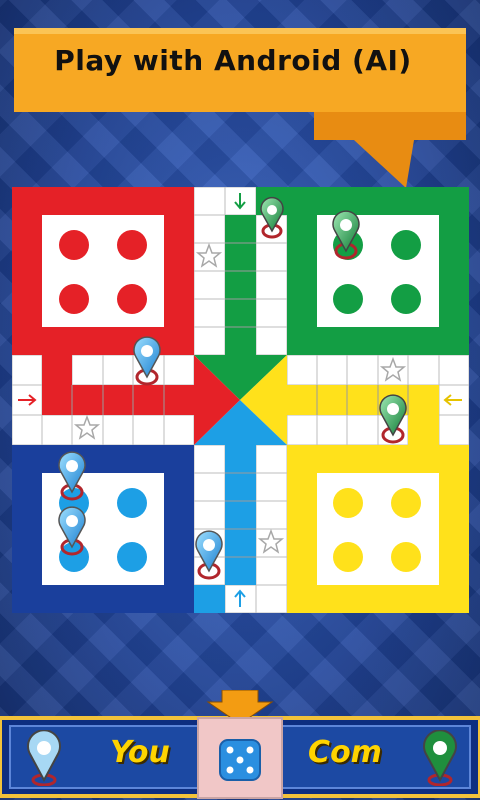 The width and height of the screenshot is (480, 800). I want to click on banner-title: Play with Android (AI), so click(233, 60).